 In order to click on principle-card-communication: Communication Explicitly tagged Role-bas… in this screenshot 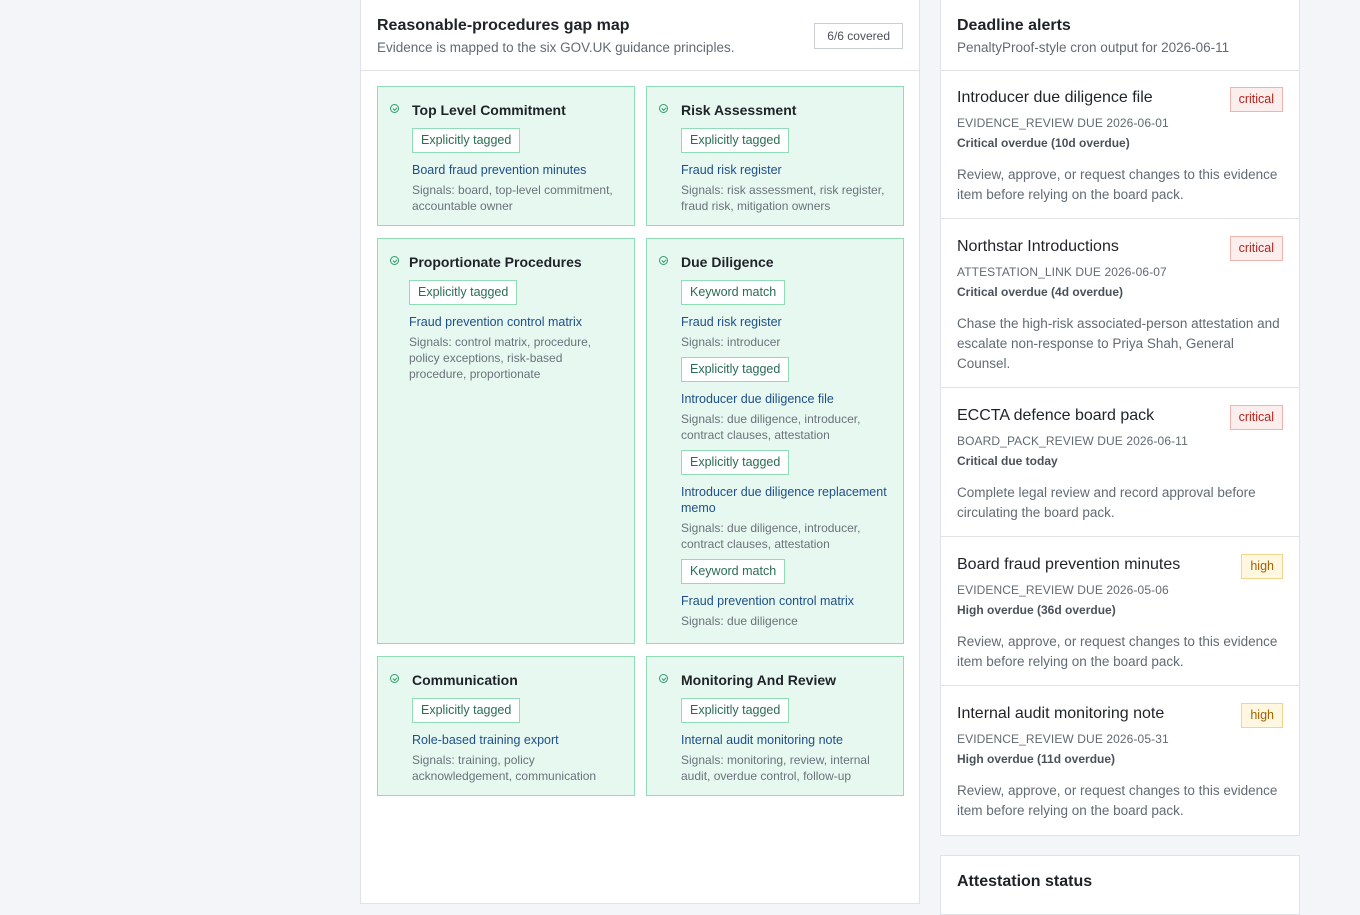, I will do `click(506, 726)`.